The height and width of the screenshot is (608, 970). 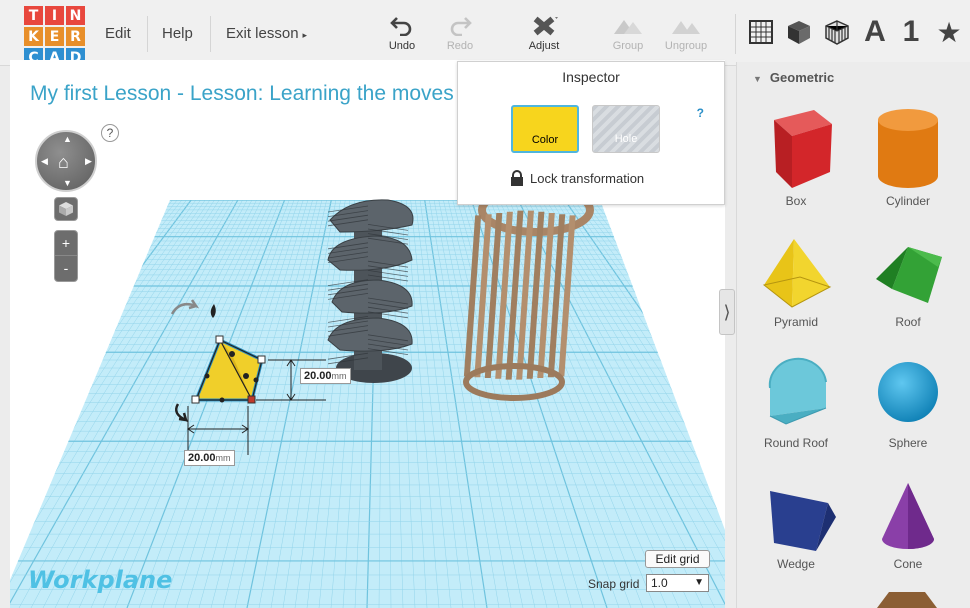 What do you see at coordinates (795, 322) in the screenshot?
I see `shape-label: Pyramid` at bounding box center [795, 322].